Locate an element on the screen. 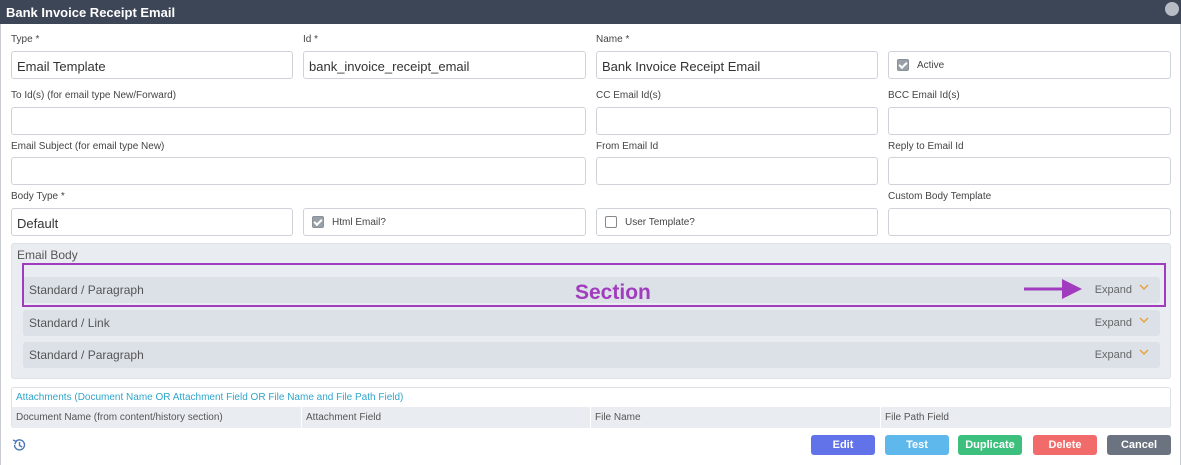 The width and height of the screenshot is (1181, 465). section-label: Standard / Paragraph is located at coordinates (86, 355).